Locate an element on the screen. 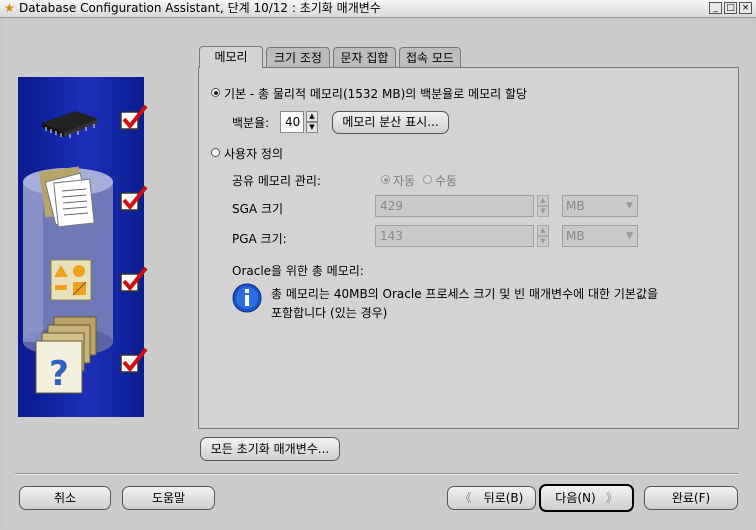  custom-label: 사용자 정의 is located at coordinates (254, 154).